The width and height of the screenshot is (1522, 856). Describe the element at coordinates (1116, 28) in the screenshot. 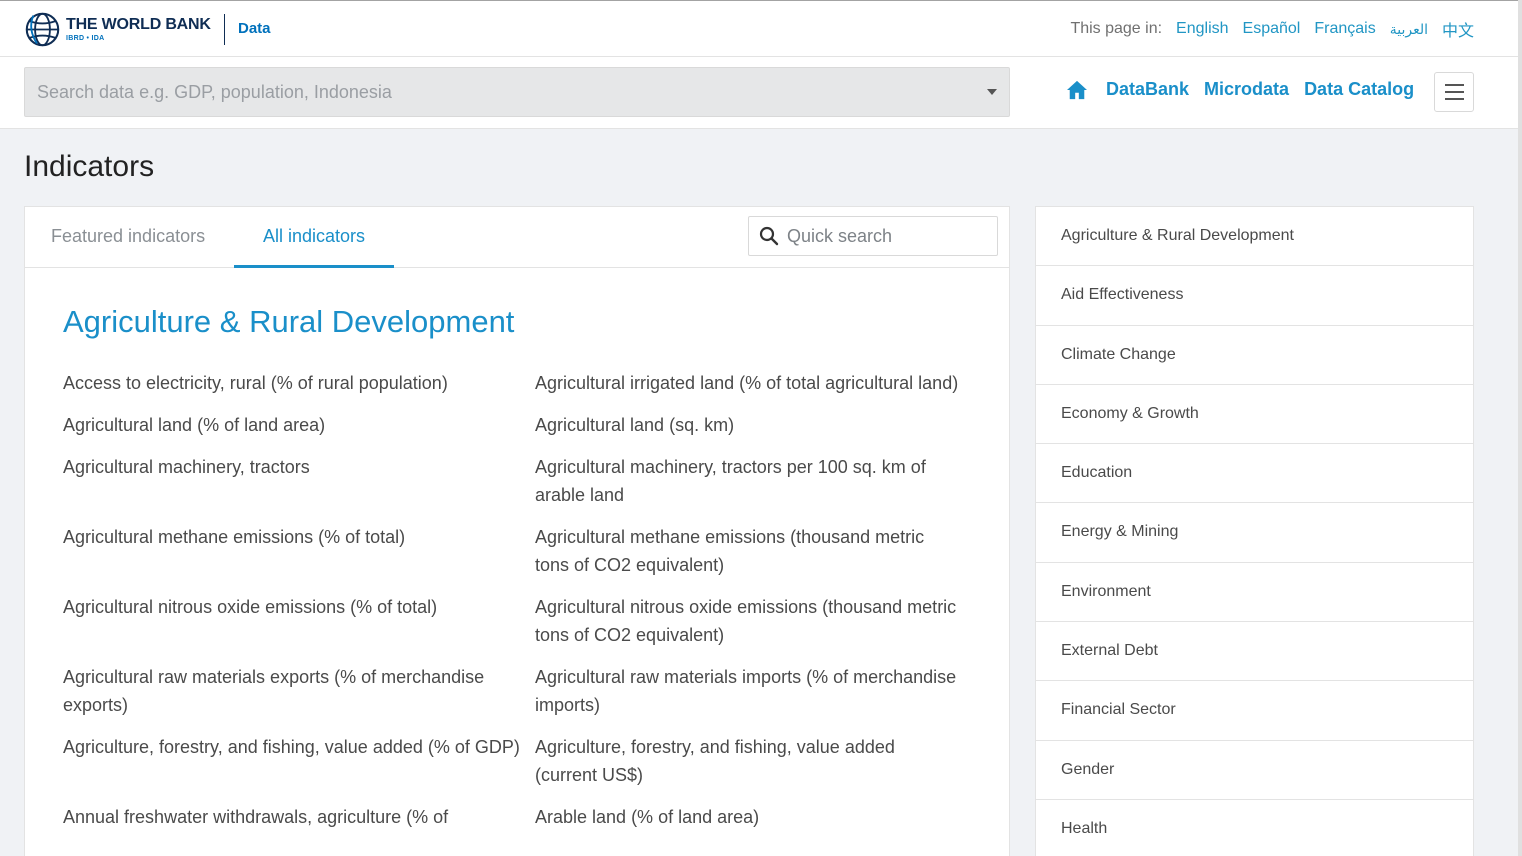

I see `language-label: This page in:` at that location.